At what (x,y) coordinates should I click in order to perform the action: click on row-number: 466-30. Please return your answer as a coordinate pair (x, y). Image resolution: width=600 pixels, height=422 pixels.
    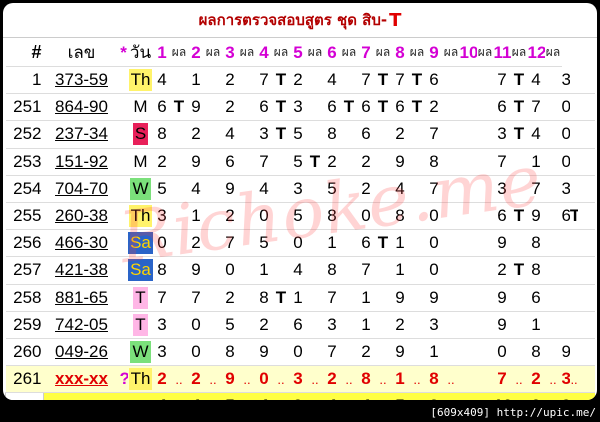
    Looking at the image, I should click on (81, 243).